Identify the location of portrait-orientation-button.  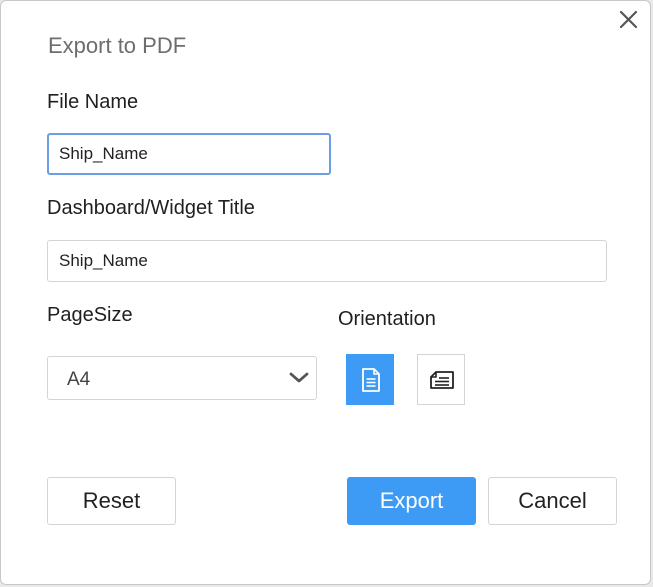
(370, 379).